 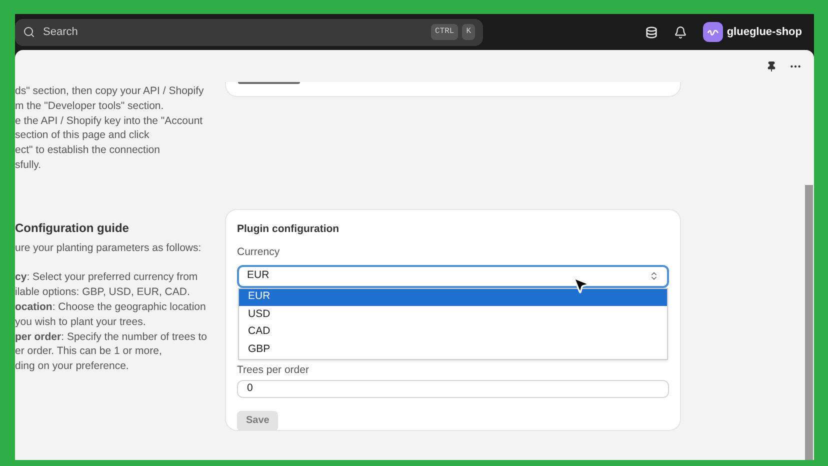 I want to click on search-field: Search CTRL K, so click(x=249, y=32).